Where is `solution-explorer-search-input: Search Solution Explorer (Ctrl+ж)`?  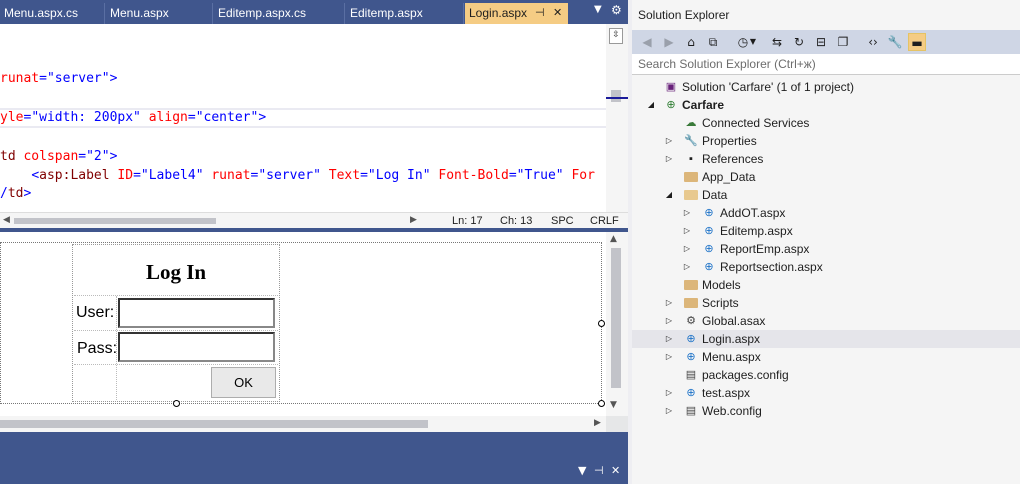 solution-explorer-search-input: Search Solution Explorer (Ctrl+ж) is located at coordinates (826, 64).